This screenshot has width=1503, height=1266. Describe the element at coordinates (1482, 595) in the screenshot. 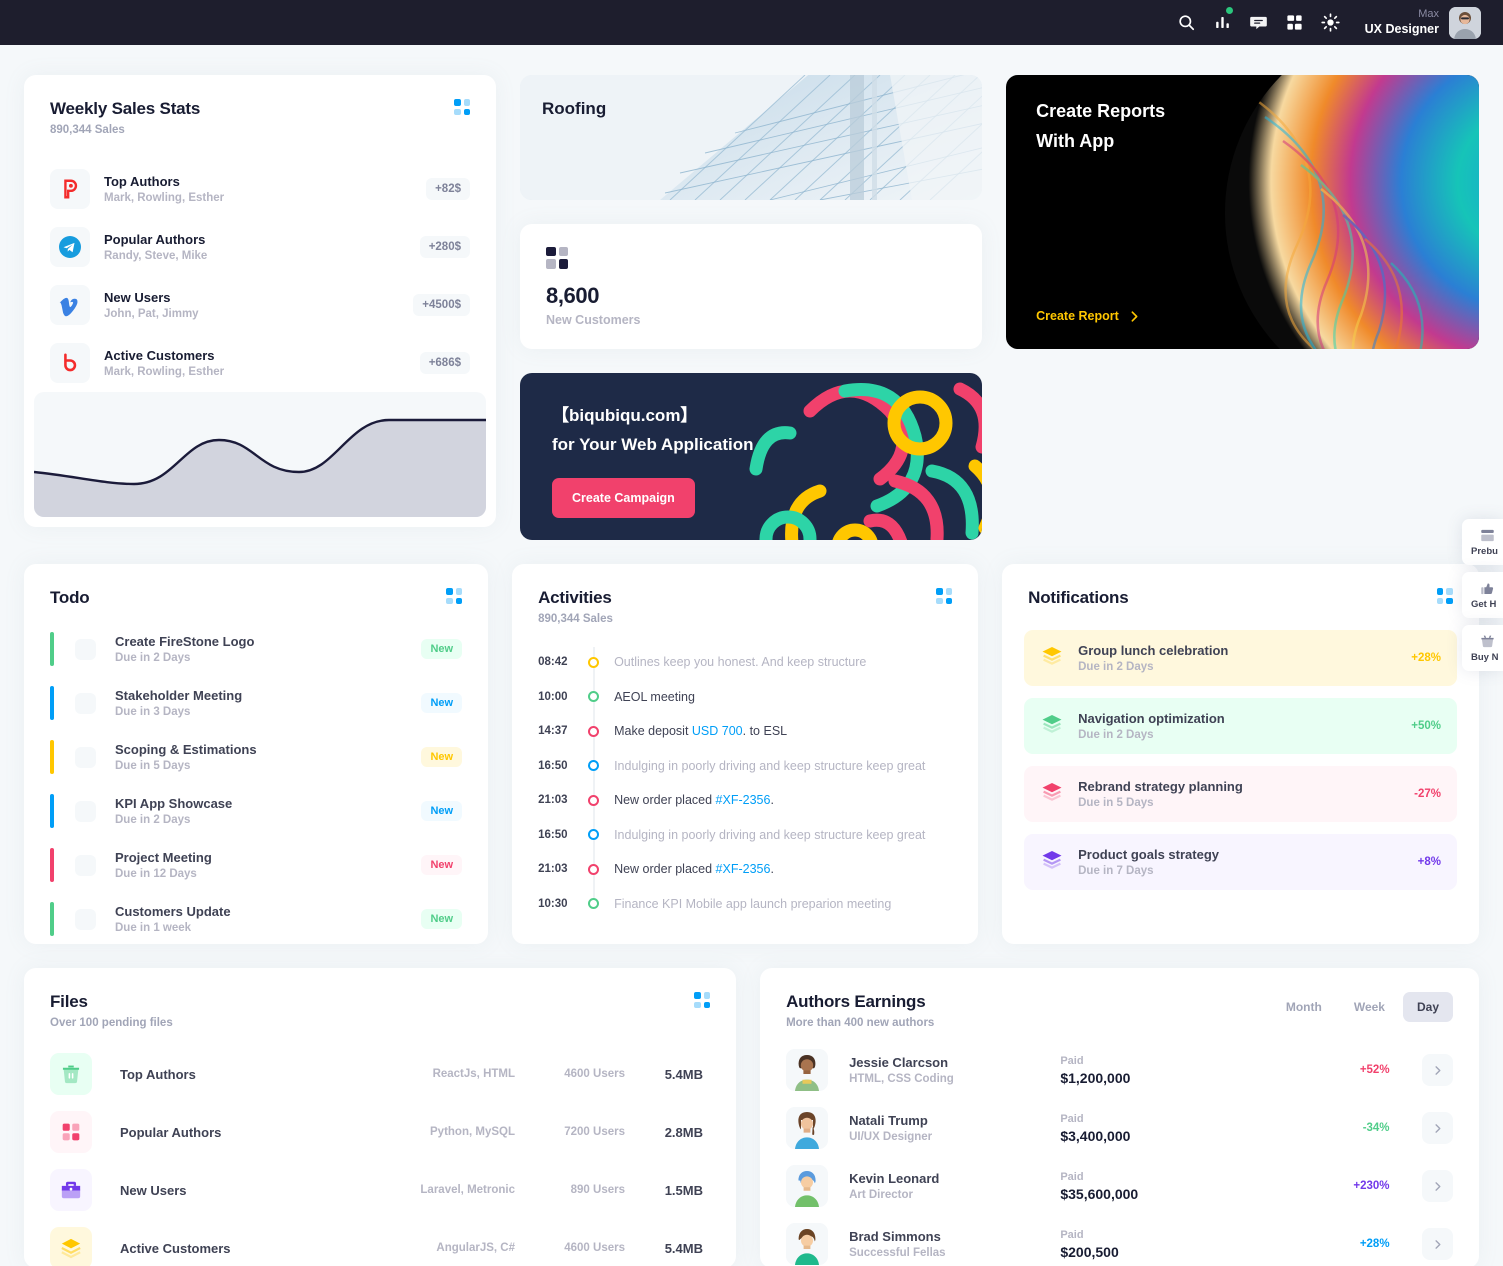

I see `float-item-get h: Get H` at that location.